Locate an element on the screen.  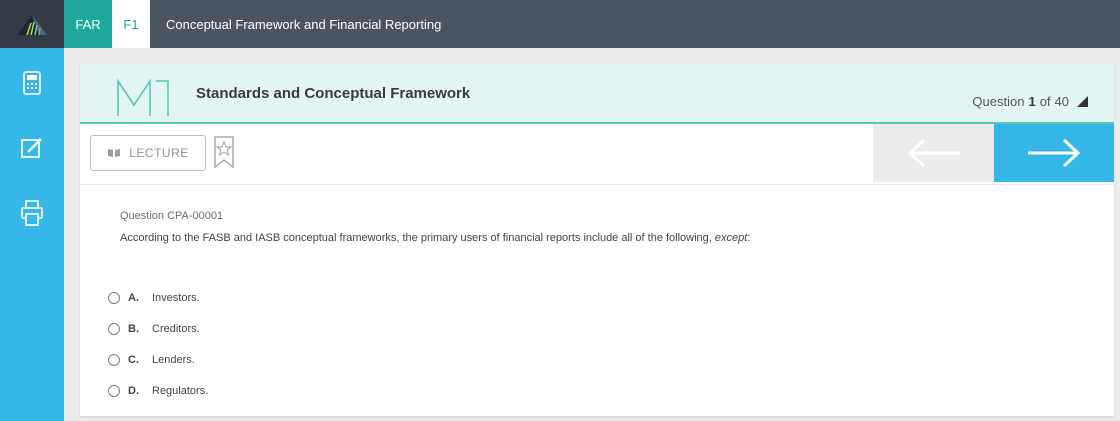
notes-edit-icon is located at coordinates (31, 148).